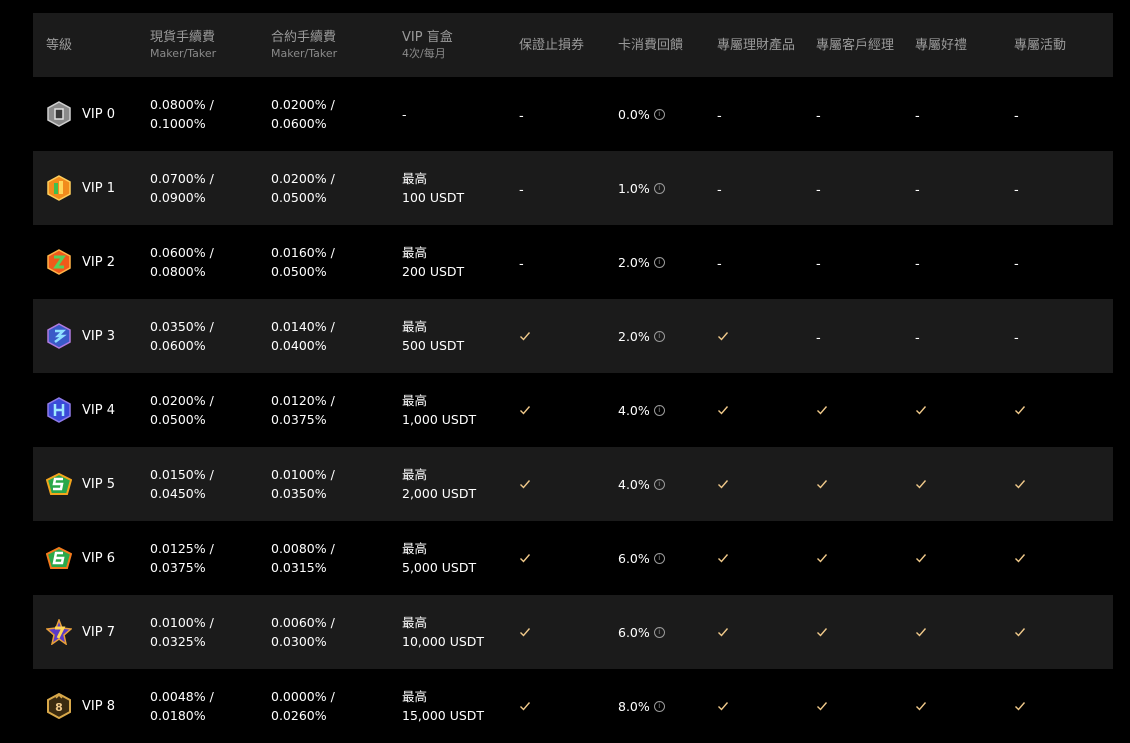  I want to click on spot-fee-cell: 0.0100% / 0.0325%, so click(197, 632).